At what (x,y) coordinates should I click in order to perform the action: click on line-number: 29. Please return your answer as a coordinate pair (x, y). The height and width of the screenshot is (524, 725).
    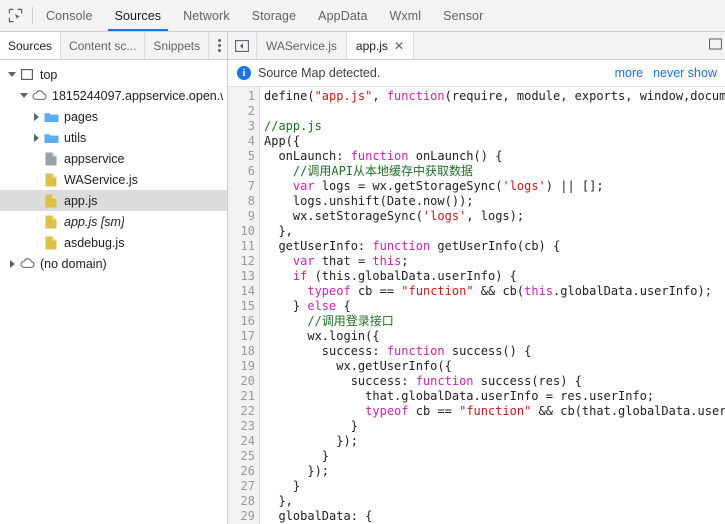
    Looking at the image, I should click on (241, 516).